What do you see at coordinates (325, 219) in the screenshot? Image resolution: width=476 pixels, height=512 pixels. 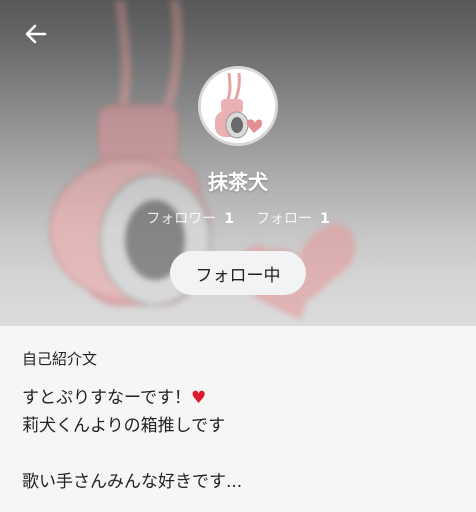 I see `following-count: 1` at bounding box center [325, 219].